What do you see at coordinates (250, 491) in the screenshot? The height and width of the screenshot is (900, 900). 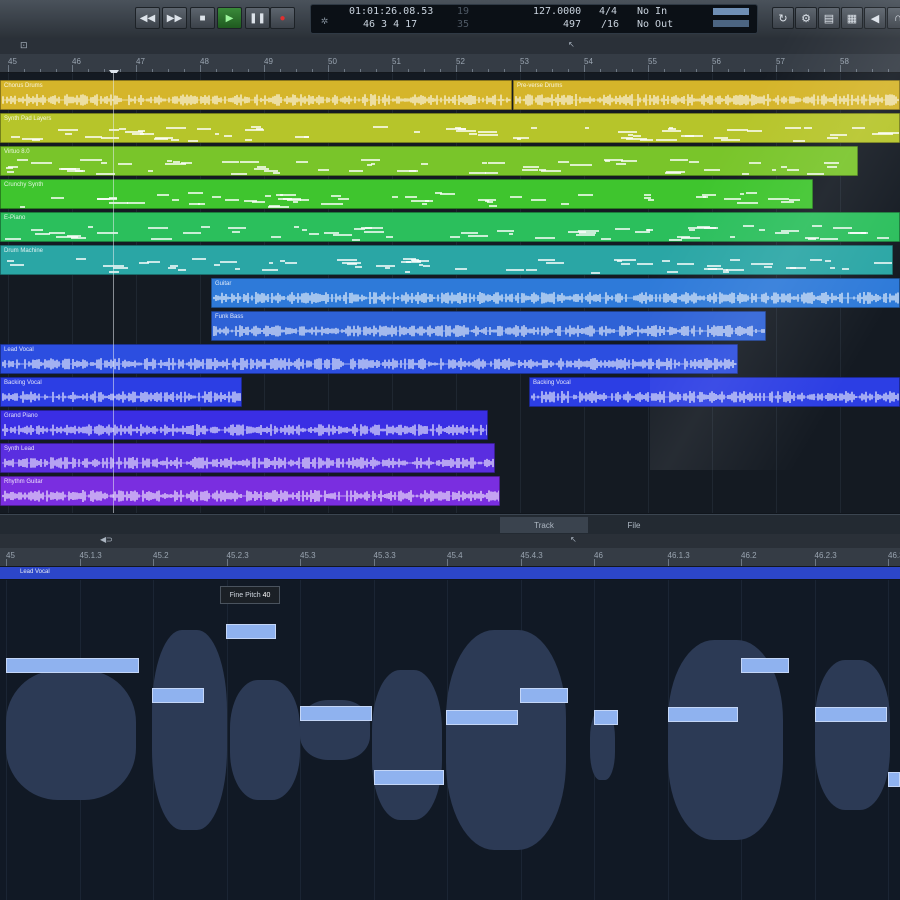 I see `clip: Rhythm Guitar` at bounding box center [250, 491].